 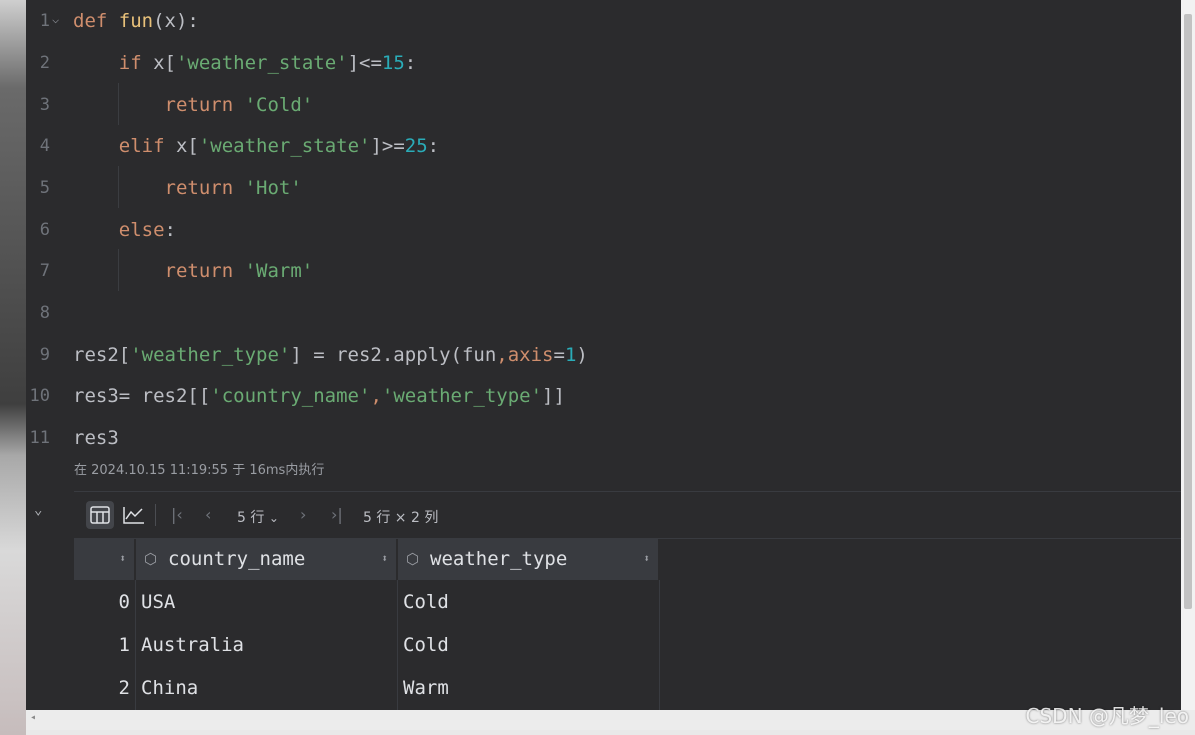 I want to click on line-number: 11, so click(x=39, y=438).